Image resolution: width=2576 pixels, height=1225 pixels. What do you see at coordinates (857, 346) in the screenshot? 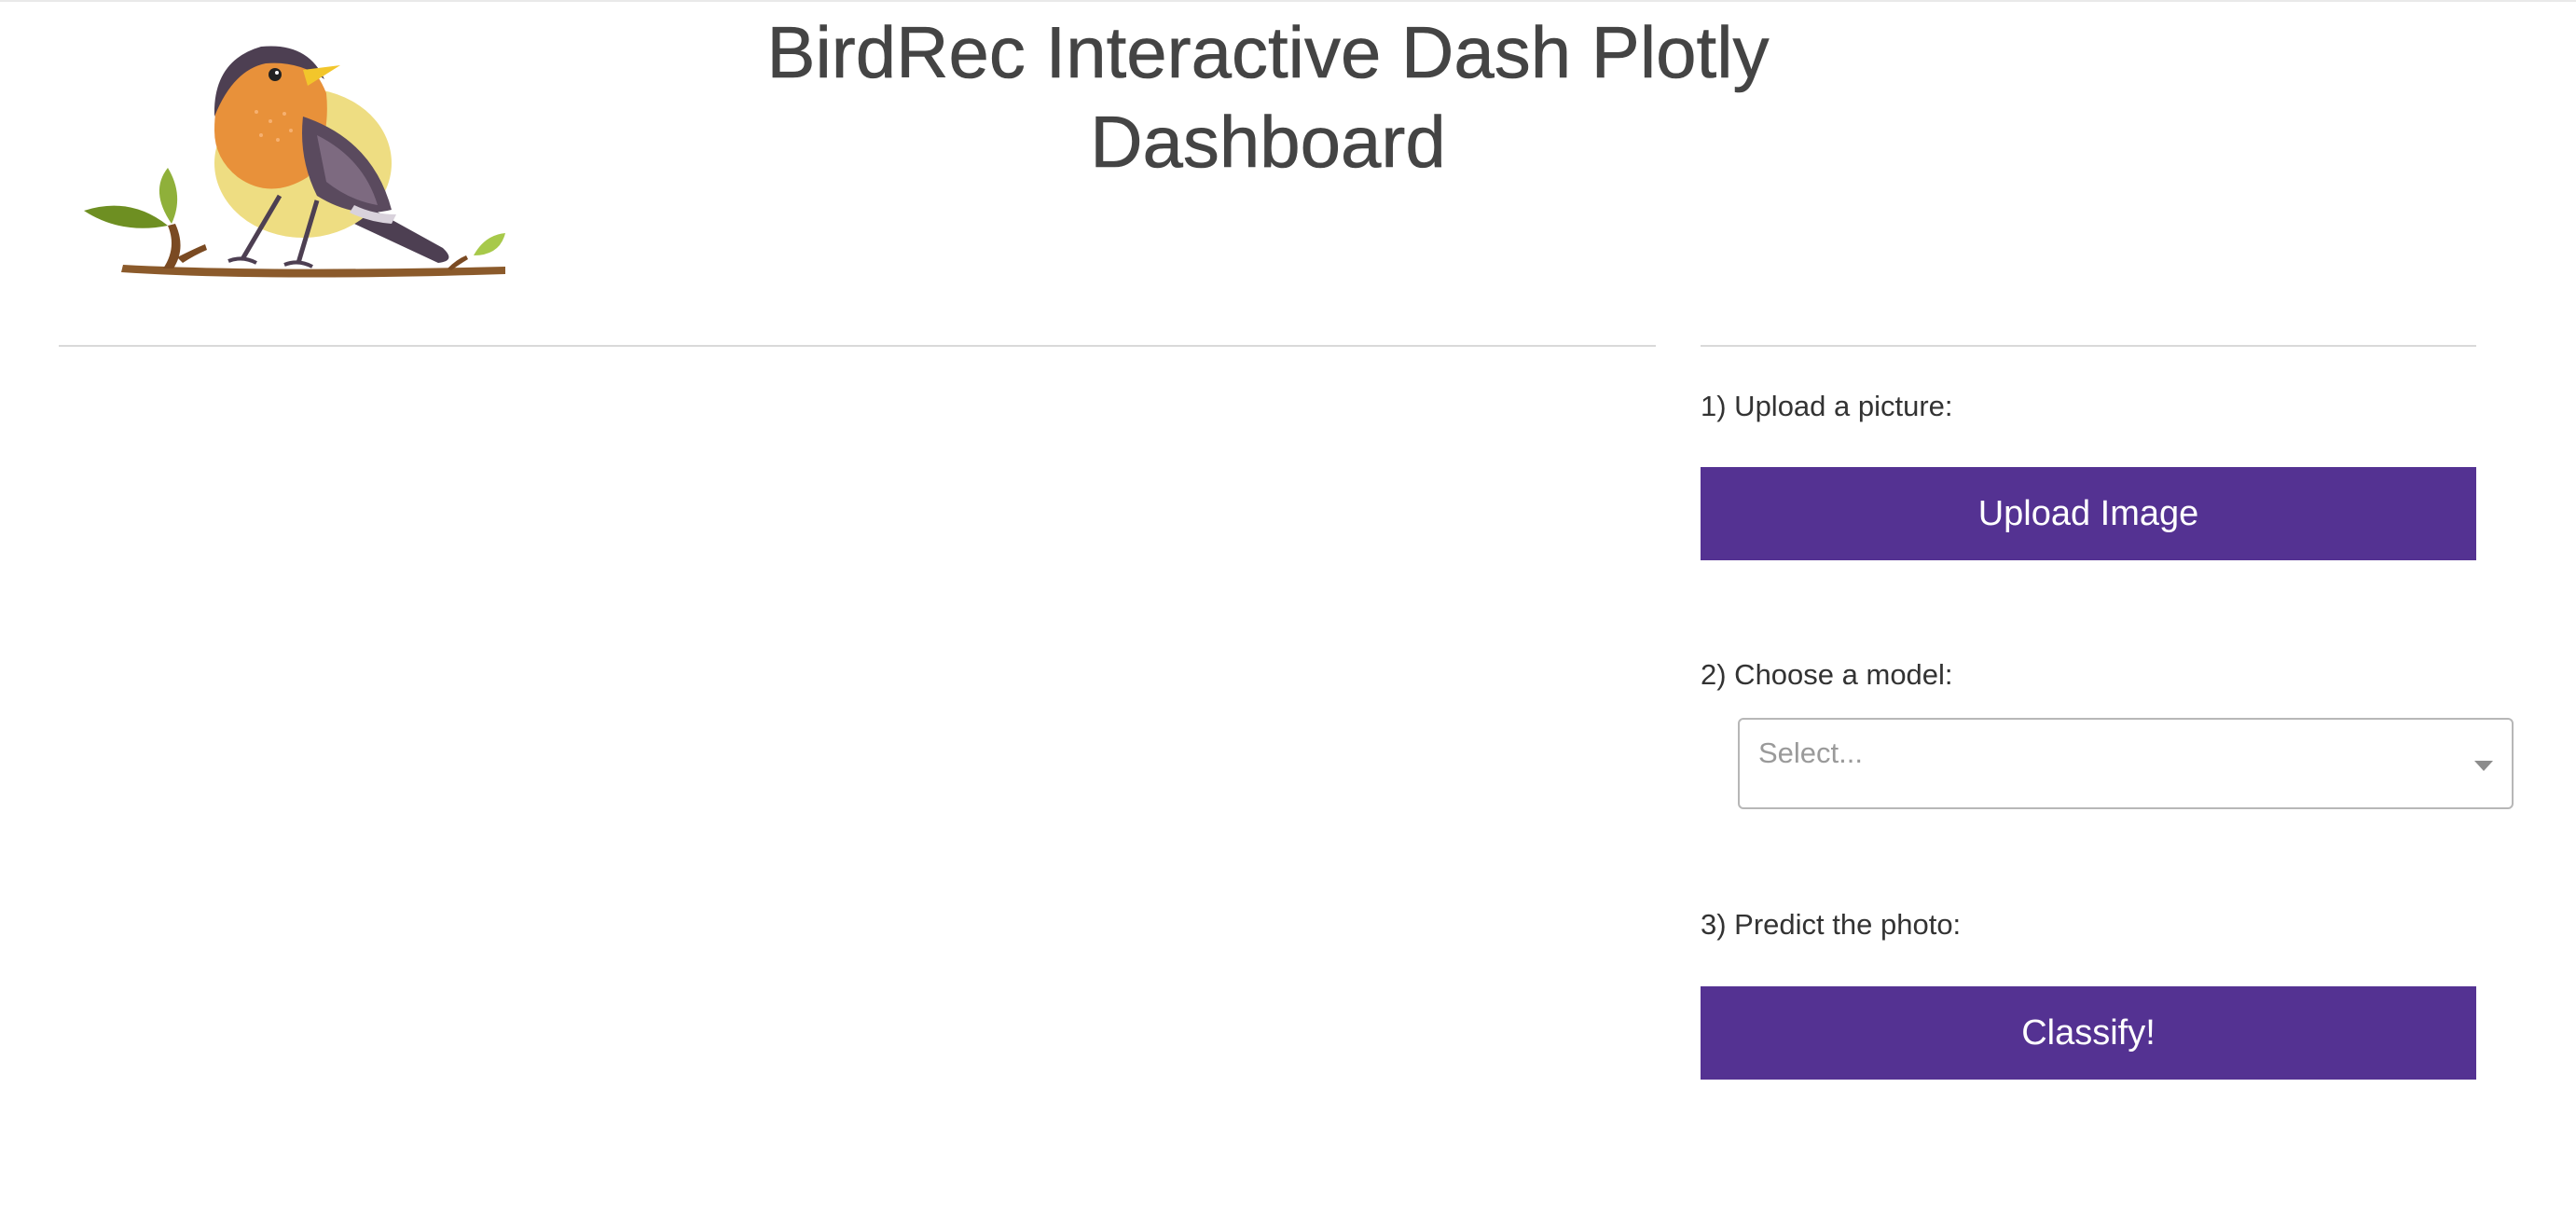
I see `left-divider` at bounding box center [857, 346].